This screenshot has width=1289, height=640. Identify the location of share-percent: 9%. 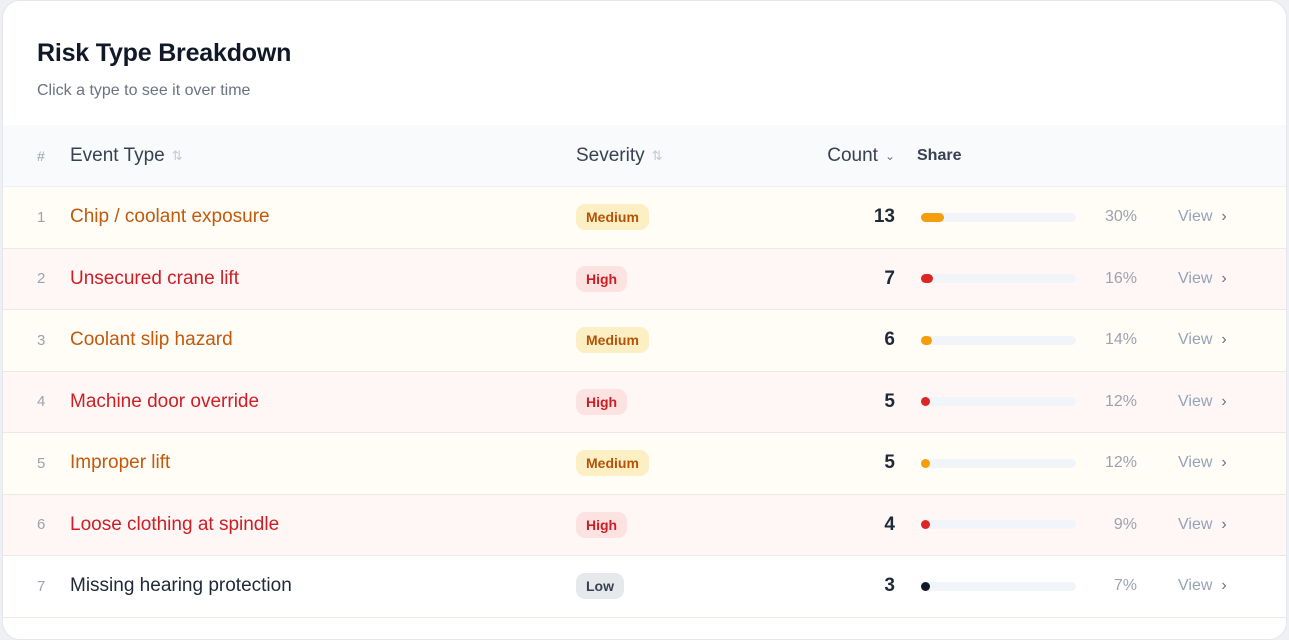
(1125, 524).